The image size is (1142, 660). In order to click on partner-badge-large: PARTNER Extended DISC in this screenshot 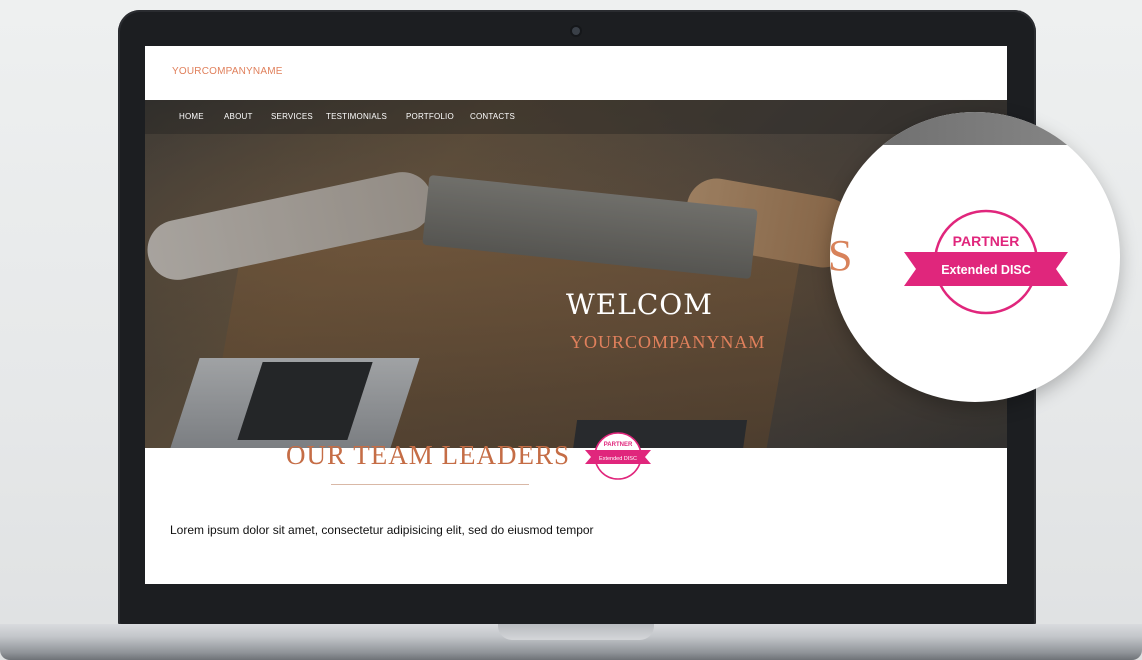, I will do `click(986, 262)`.